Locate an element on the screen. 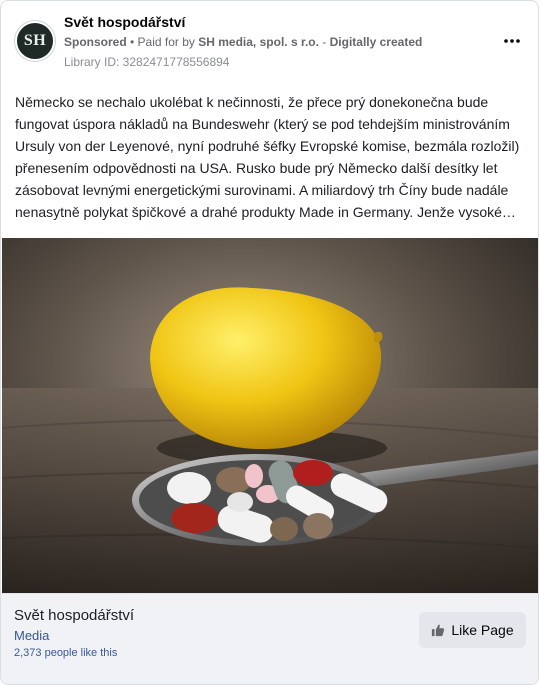  advertiser-avatar: SH is located at coordinates (35, 41).